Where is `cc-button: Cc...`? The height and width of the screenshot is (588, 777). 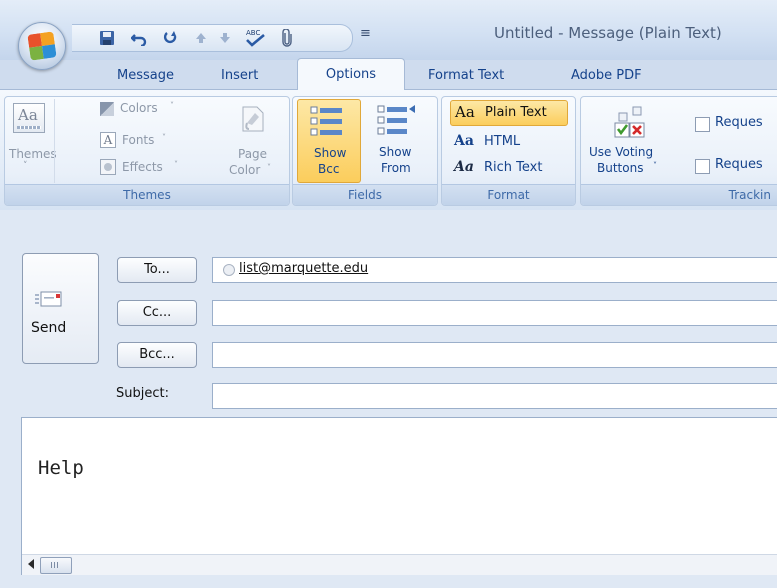
cc-button: Cc... is located at coordinates (157, 313).